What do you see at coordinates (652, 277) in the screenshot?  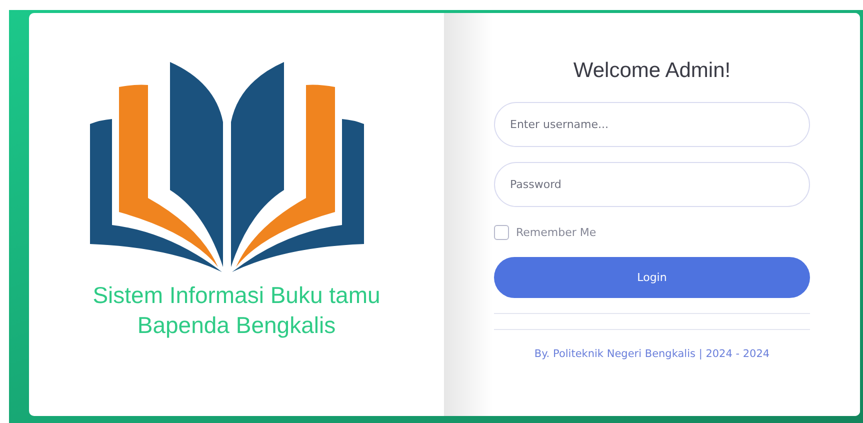 I see `login-button: Login` at bounding box center [652, 277].